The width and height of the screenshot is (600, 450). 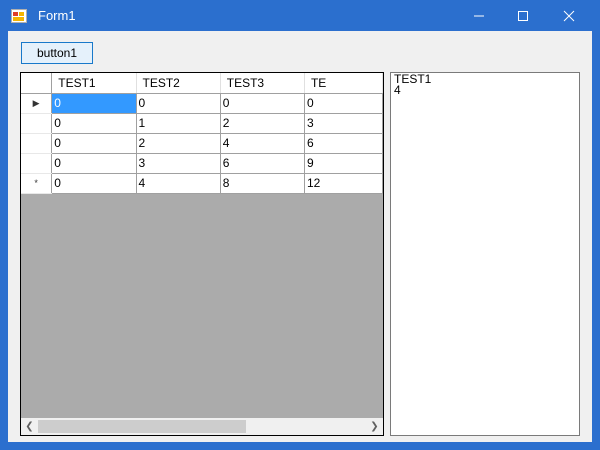 I want to click on close-button, so click(x=569, y=15).